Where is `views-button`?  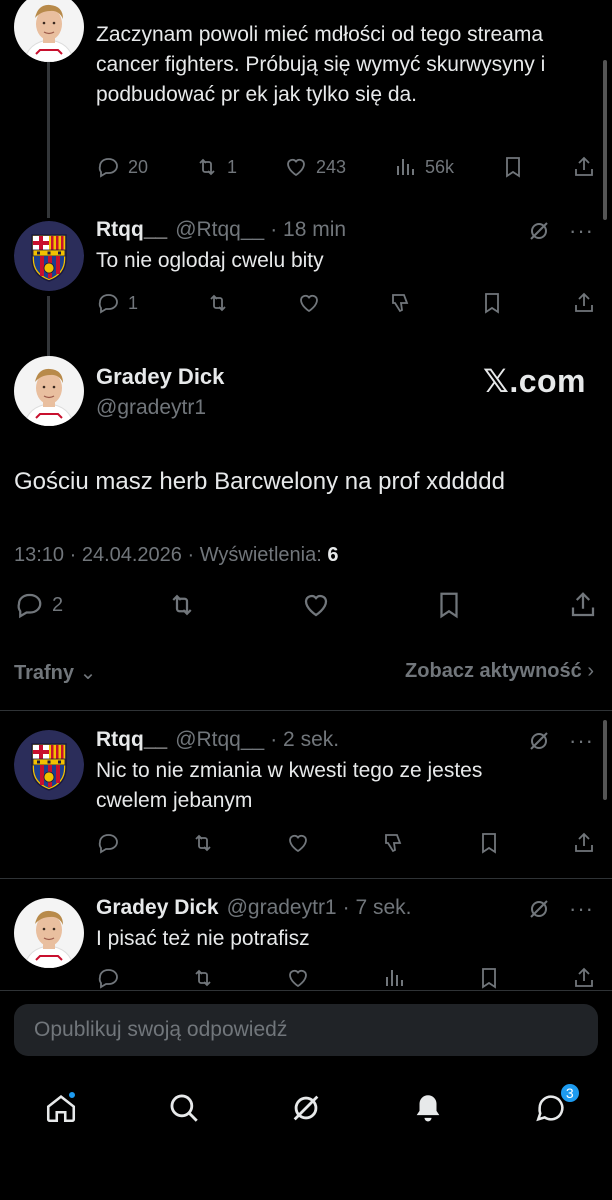
views-button is located at coordinates (394, 978).